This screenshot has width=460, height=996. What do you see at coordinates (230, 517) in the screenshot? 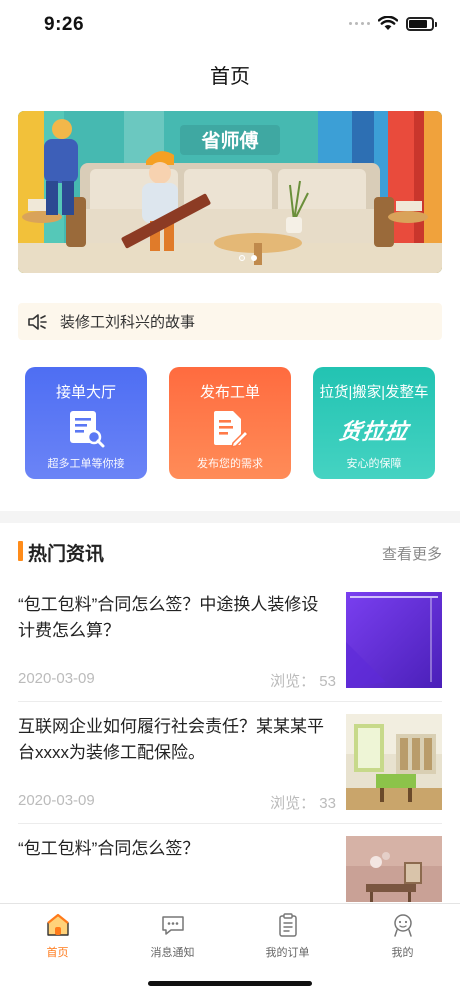
I see `section-divider` at bounding box center [230, 517].